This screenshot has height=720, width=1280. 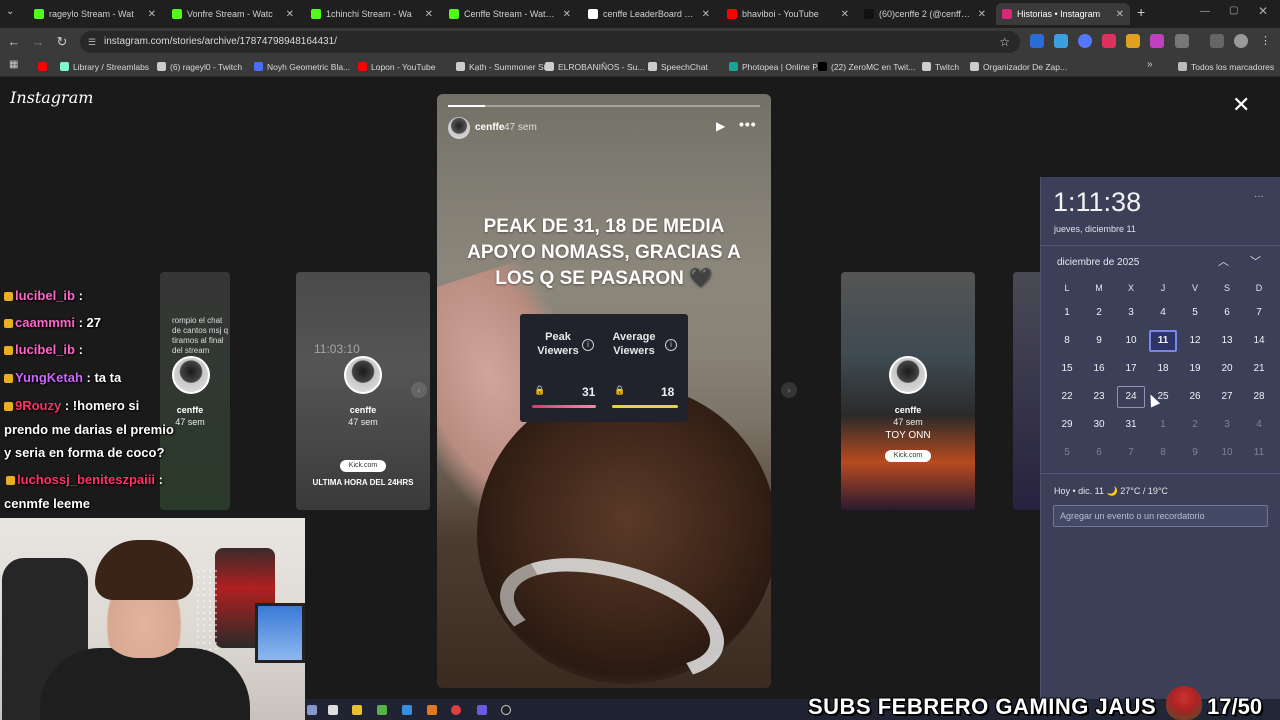 What do you see at coordinates (419, 390) in the screenshot?
I see `previous-story-icon: ‹` at bounding box center [419, 390].